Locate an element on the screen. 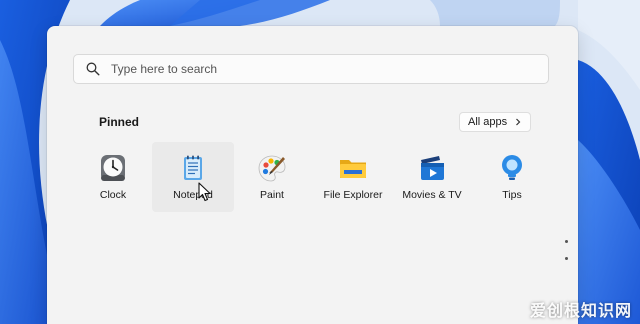 This screenshot has width=640, height=324. all-apps-button: All apps is located at coordinates (495, 122).